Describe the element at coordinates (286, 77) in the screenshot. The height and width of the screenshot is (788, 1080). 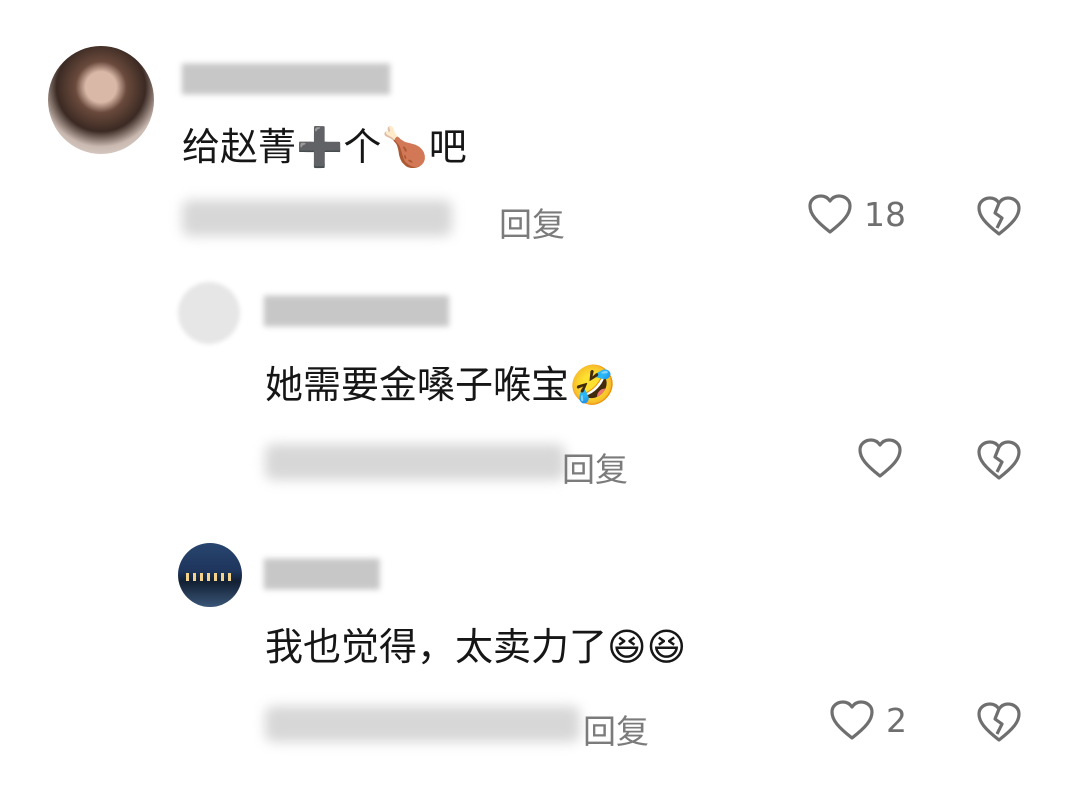
I see `username-blurred: ▇▇▇▇▇▇▇▇▇` at that location.